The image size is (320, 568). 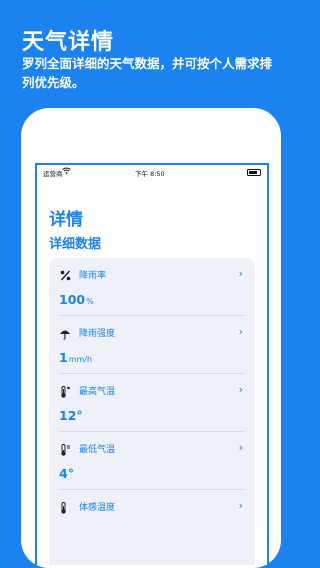 I want to click on status-bar: 运营商 下午 8:50, so click(x=152, y=173).